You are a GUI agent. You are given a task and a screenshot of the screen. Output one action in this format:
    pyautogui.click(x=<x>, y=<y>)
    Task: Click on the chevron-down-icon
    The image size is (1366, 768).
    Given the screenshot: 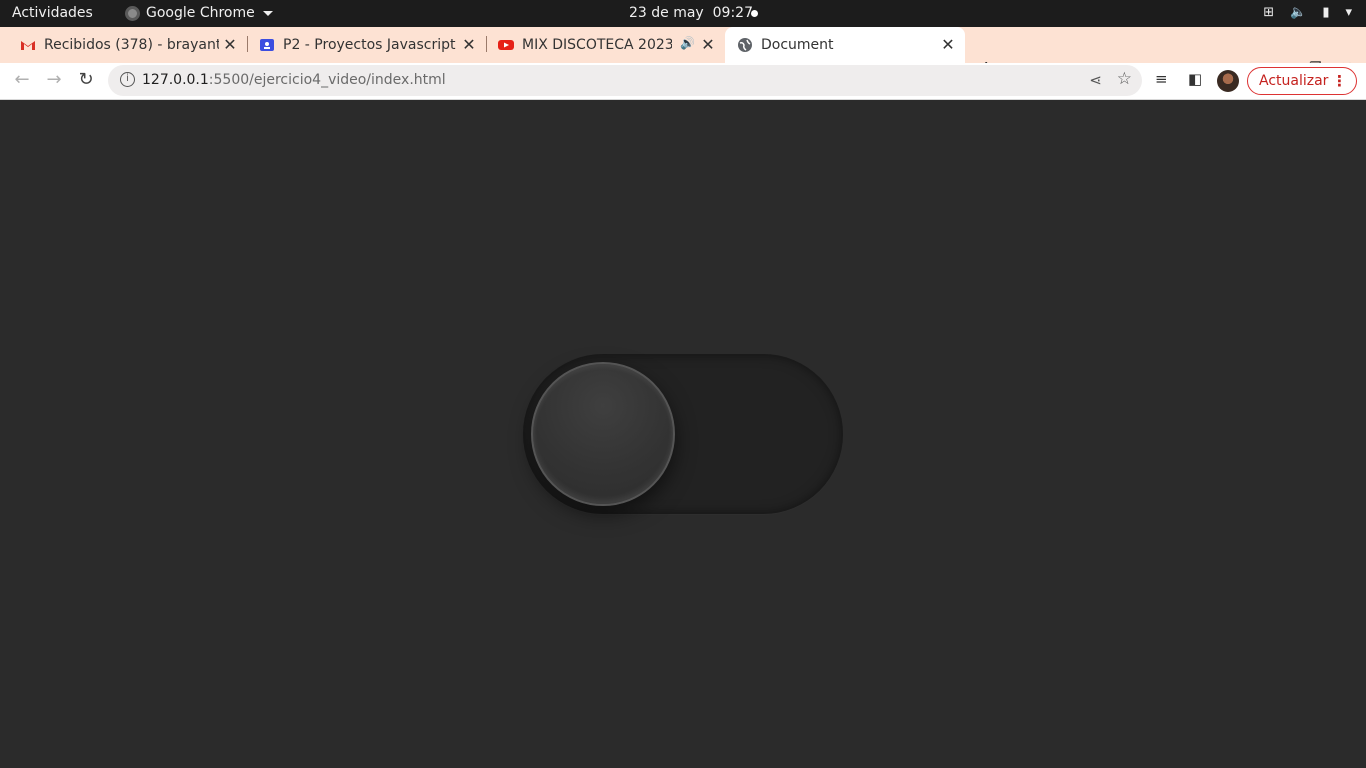 What is the action you would take?
    pyautogui.click(x=267, y=13)
    